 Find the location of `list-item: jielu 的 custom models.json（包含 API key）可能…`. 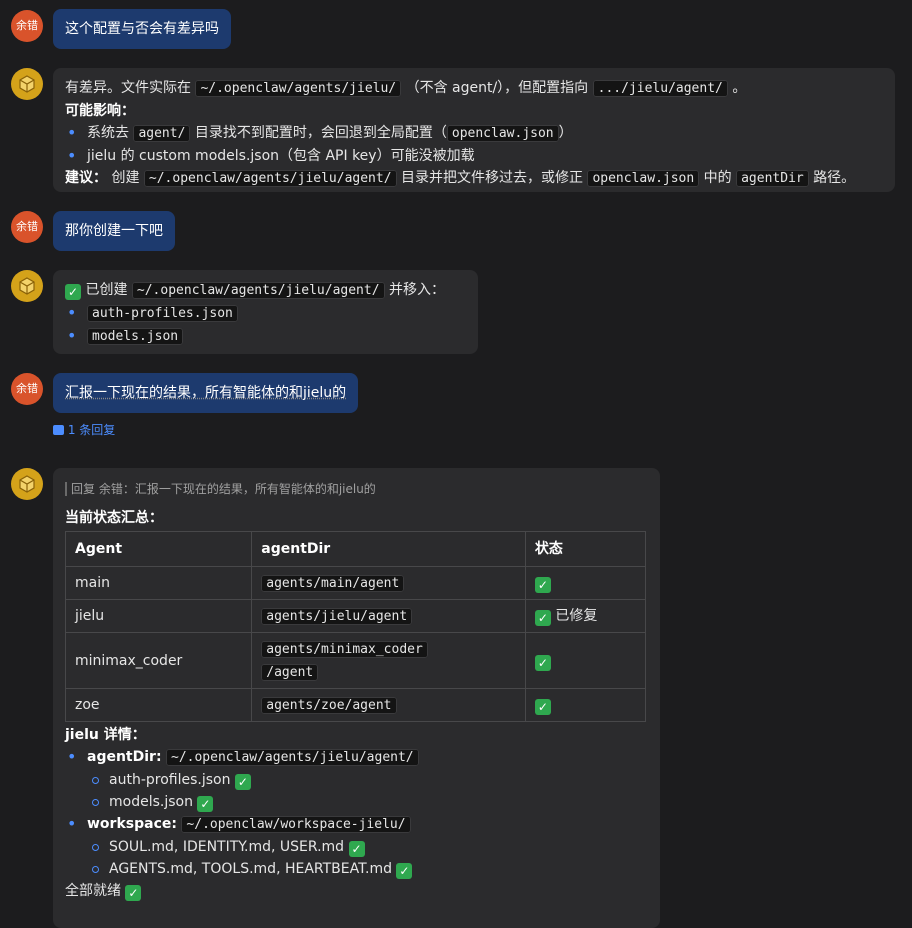

list-item: jielu 的 custom models.json（包含 API key）可能… is located at coordinates (485, 156).